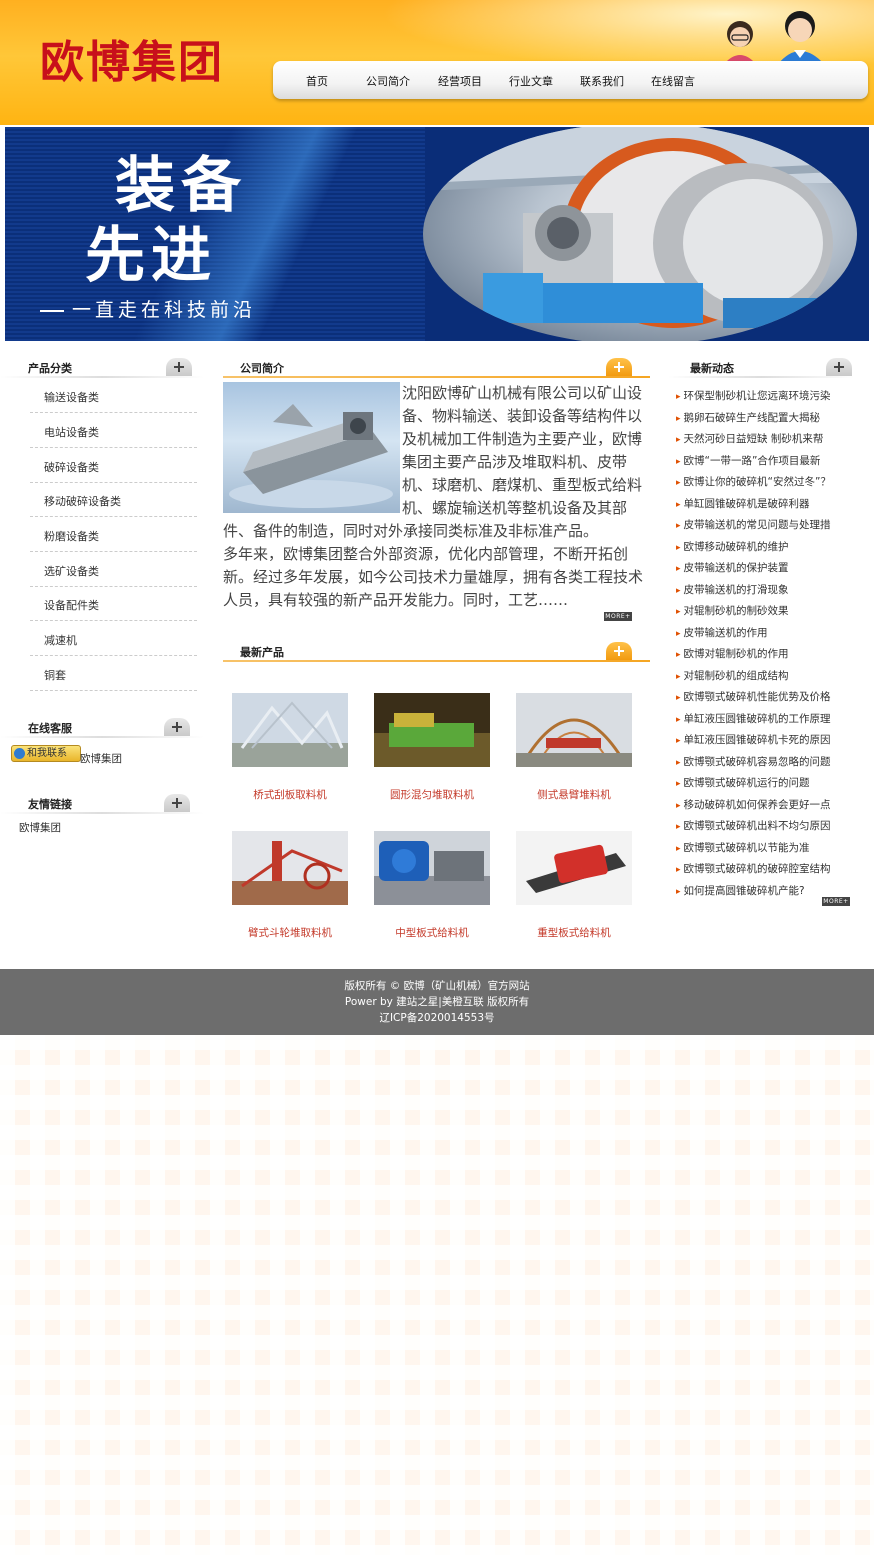  I want to click on product-card: 桥式刮板取料机, so click(290, 747).